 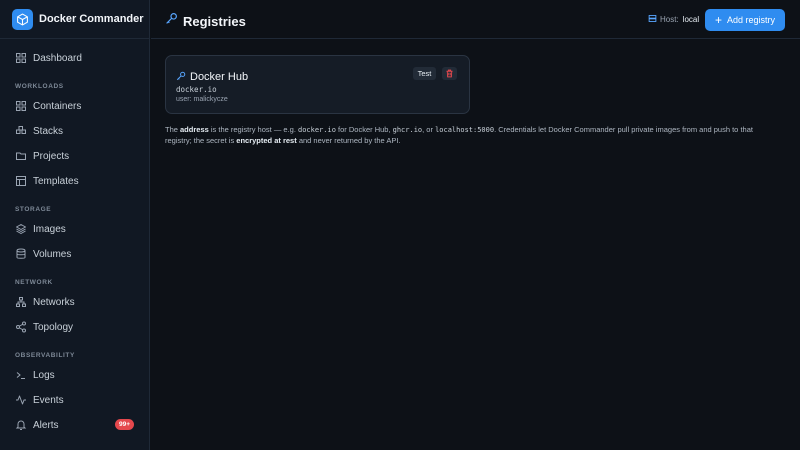 What do you see at coordinates (124, 424) in the screenshot?
I see `alerts-count-badge: 99+` at bounding box center [124, 424].